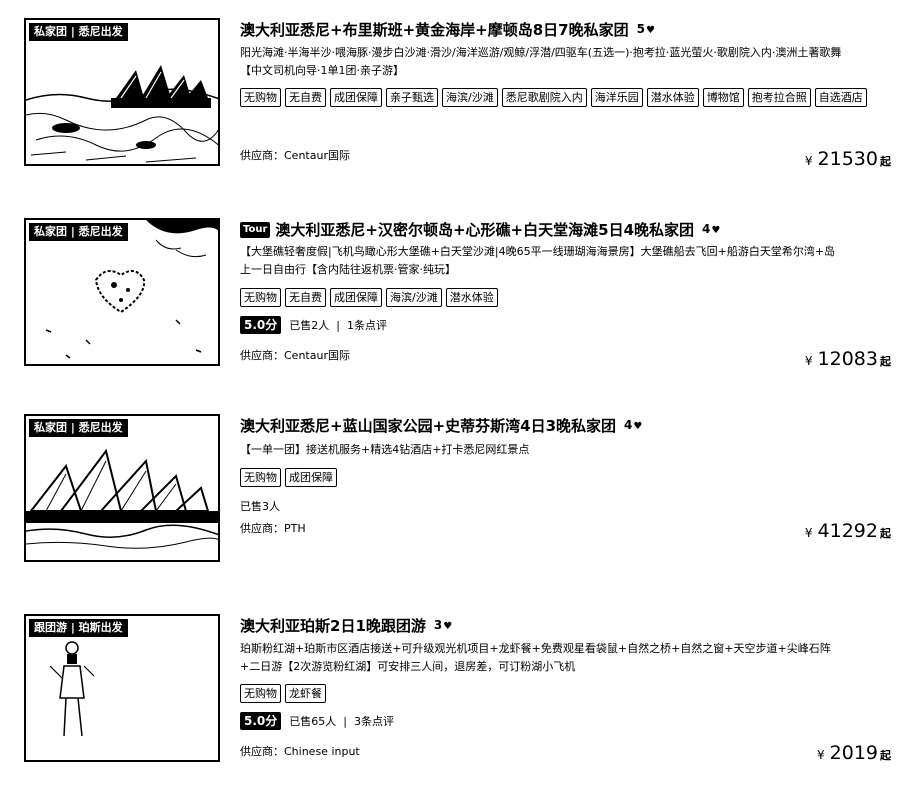 This screenshot has height=794, width=915. I want to click on sold-count: 已售2人, so click(309, 325).